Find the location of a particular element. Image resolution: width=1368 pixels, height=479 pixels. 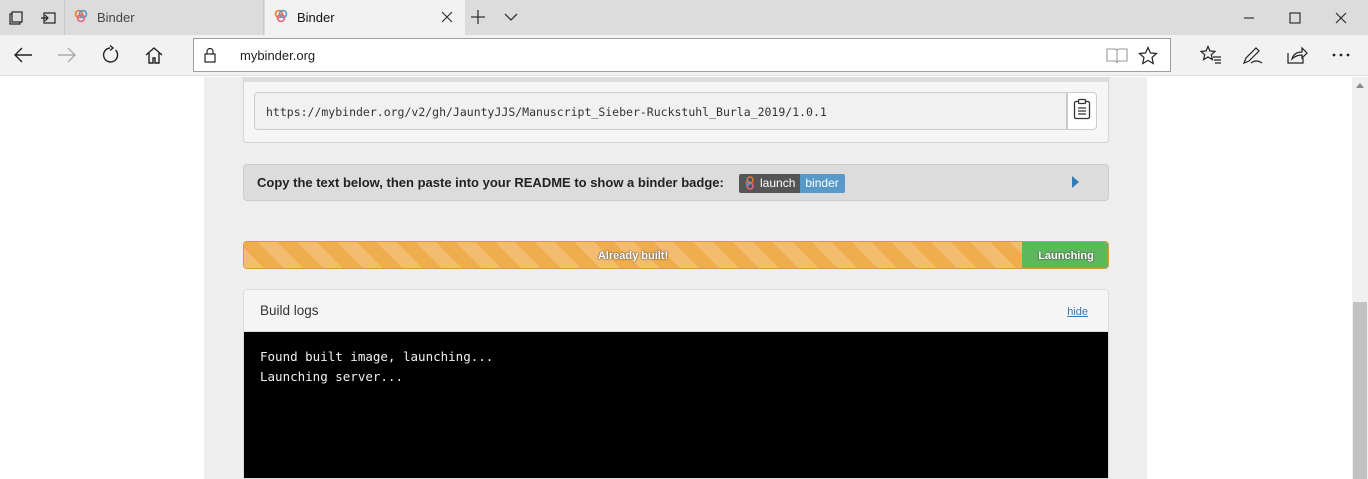

new-tab-icon is located at coordinates (478, 19).